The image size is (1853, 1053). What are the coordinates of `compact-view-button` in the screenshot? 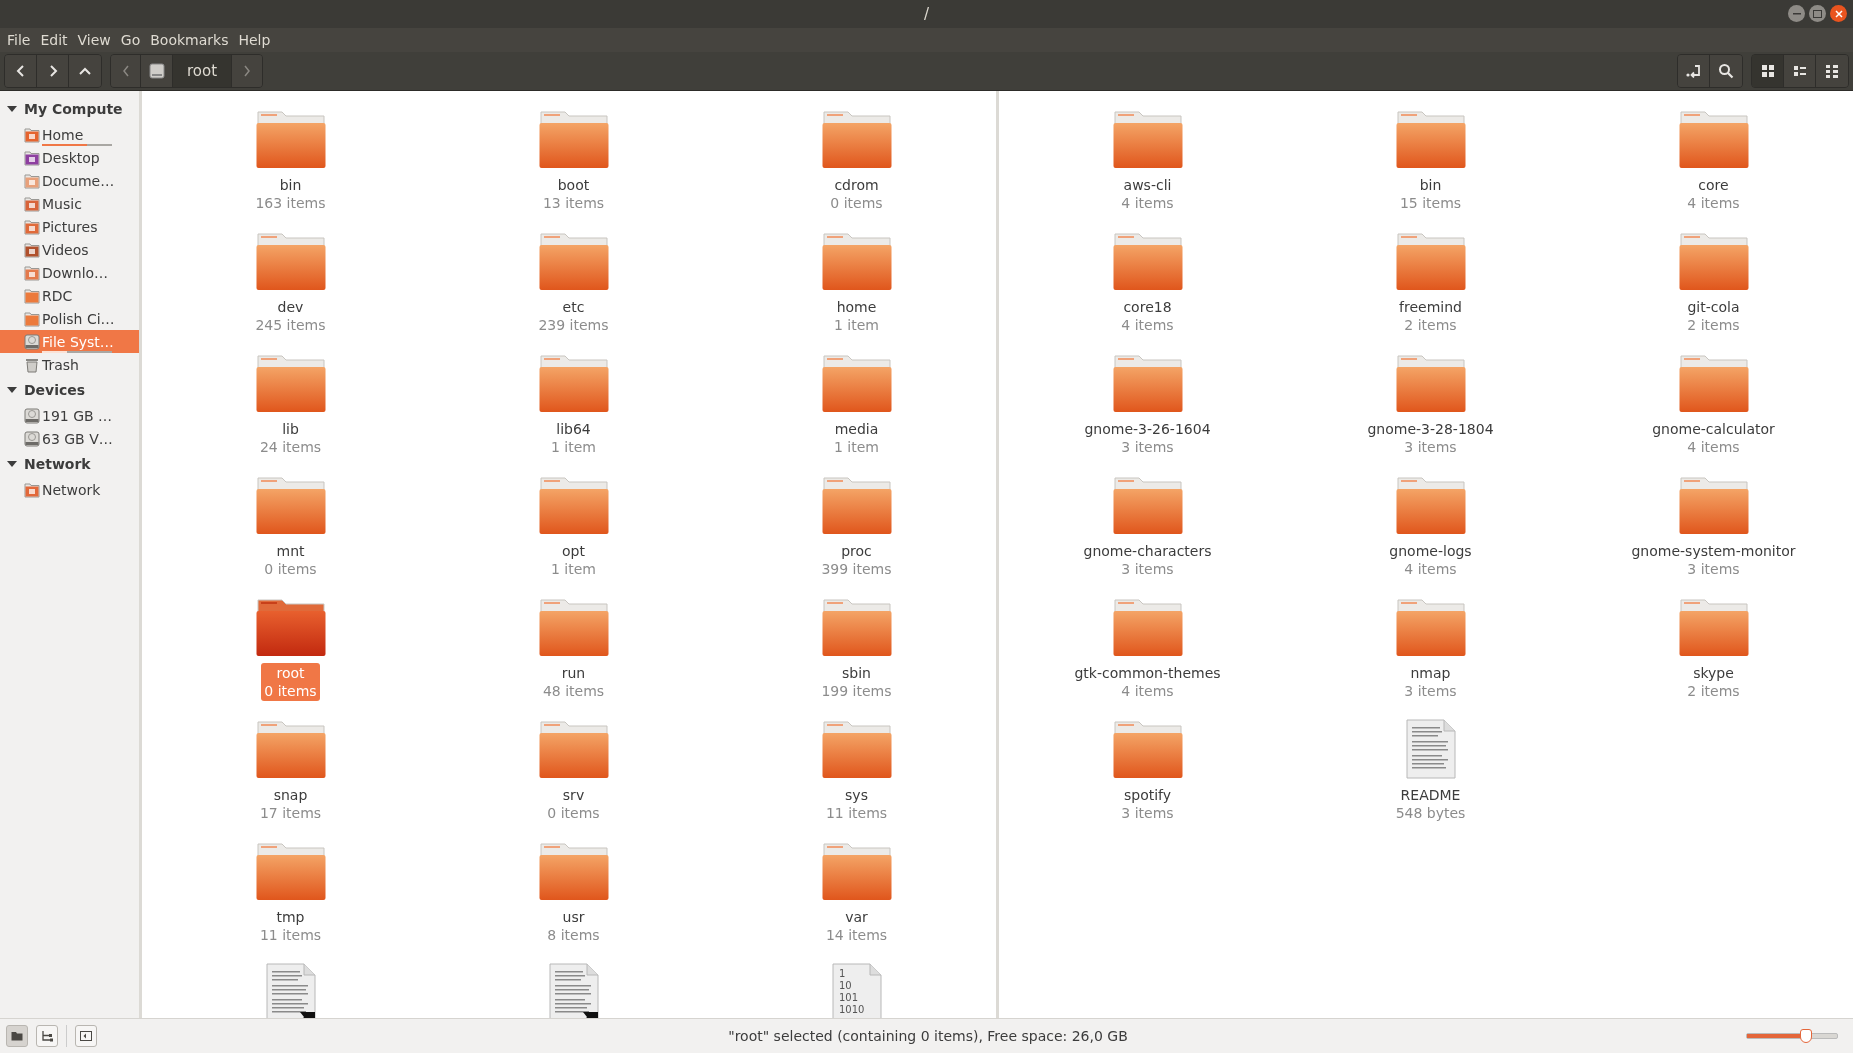 It's located at (1800, 71).